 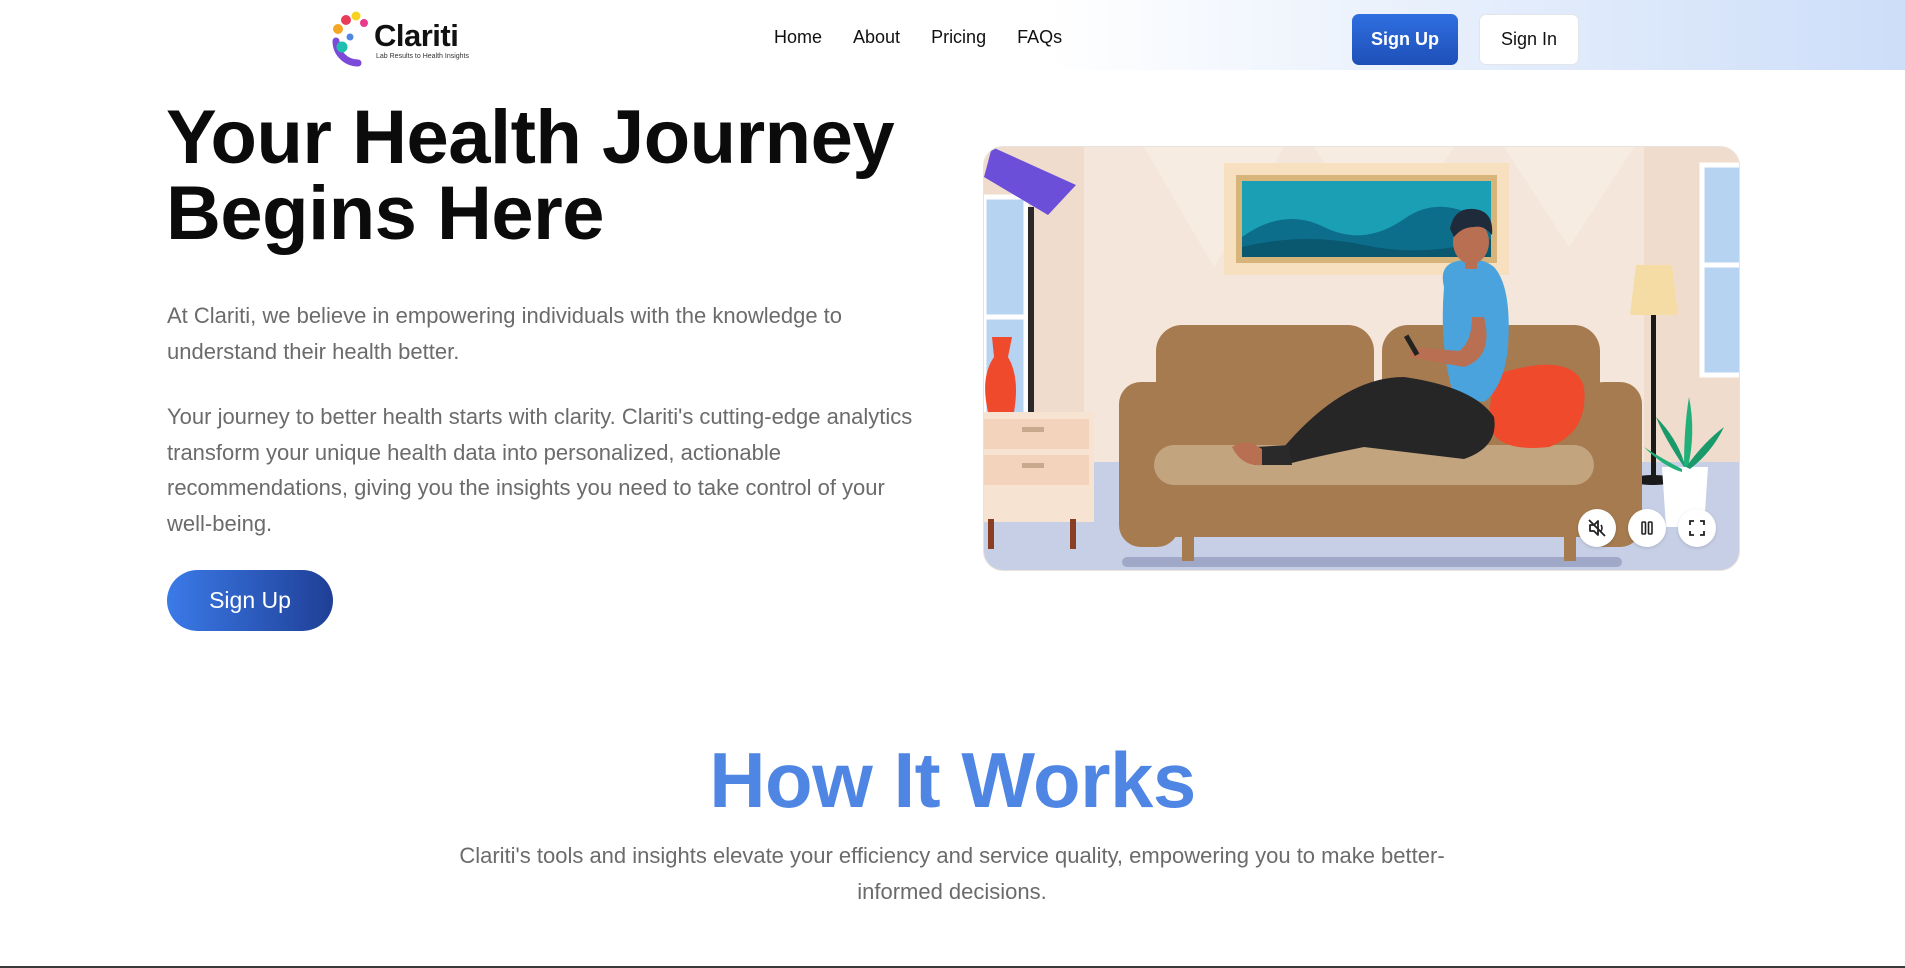 What do you see at coordinates (530, 137) in the screenshot?
I see `hero-title-line-1: Your Health Journey` at bounding box center [530, 137].